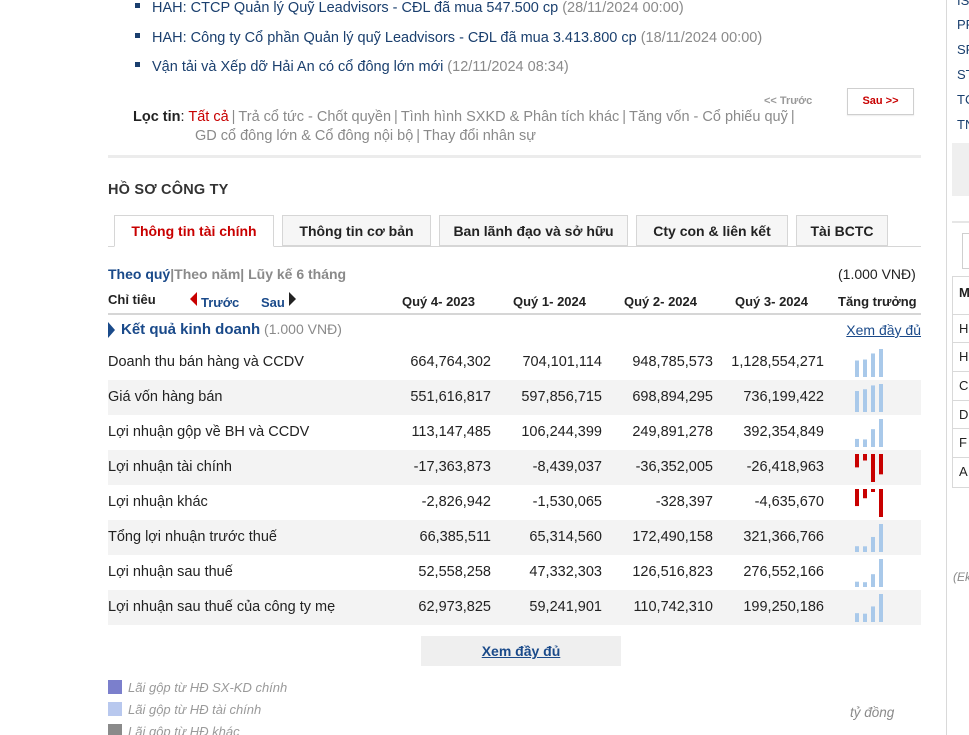 This screenshot has height=735, width=969. Describe the element at coordinates (880, 101) in the screenshot. I see `next-page-button: Sau >>` at that location.